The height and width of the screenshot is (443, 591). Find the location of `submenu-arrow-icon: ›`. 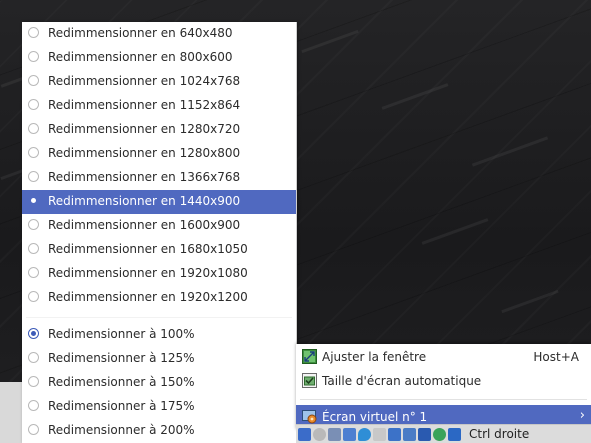

submenu-arrow-icon: › is located at coordinates (582, 415).